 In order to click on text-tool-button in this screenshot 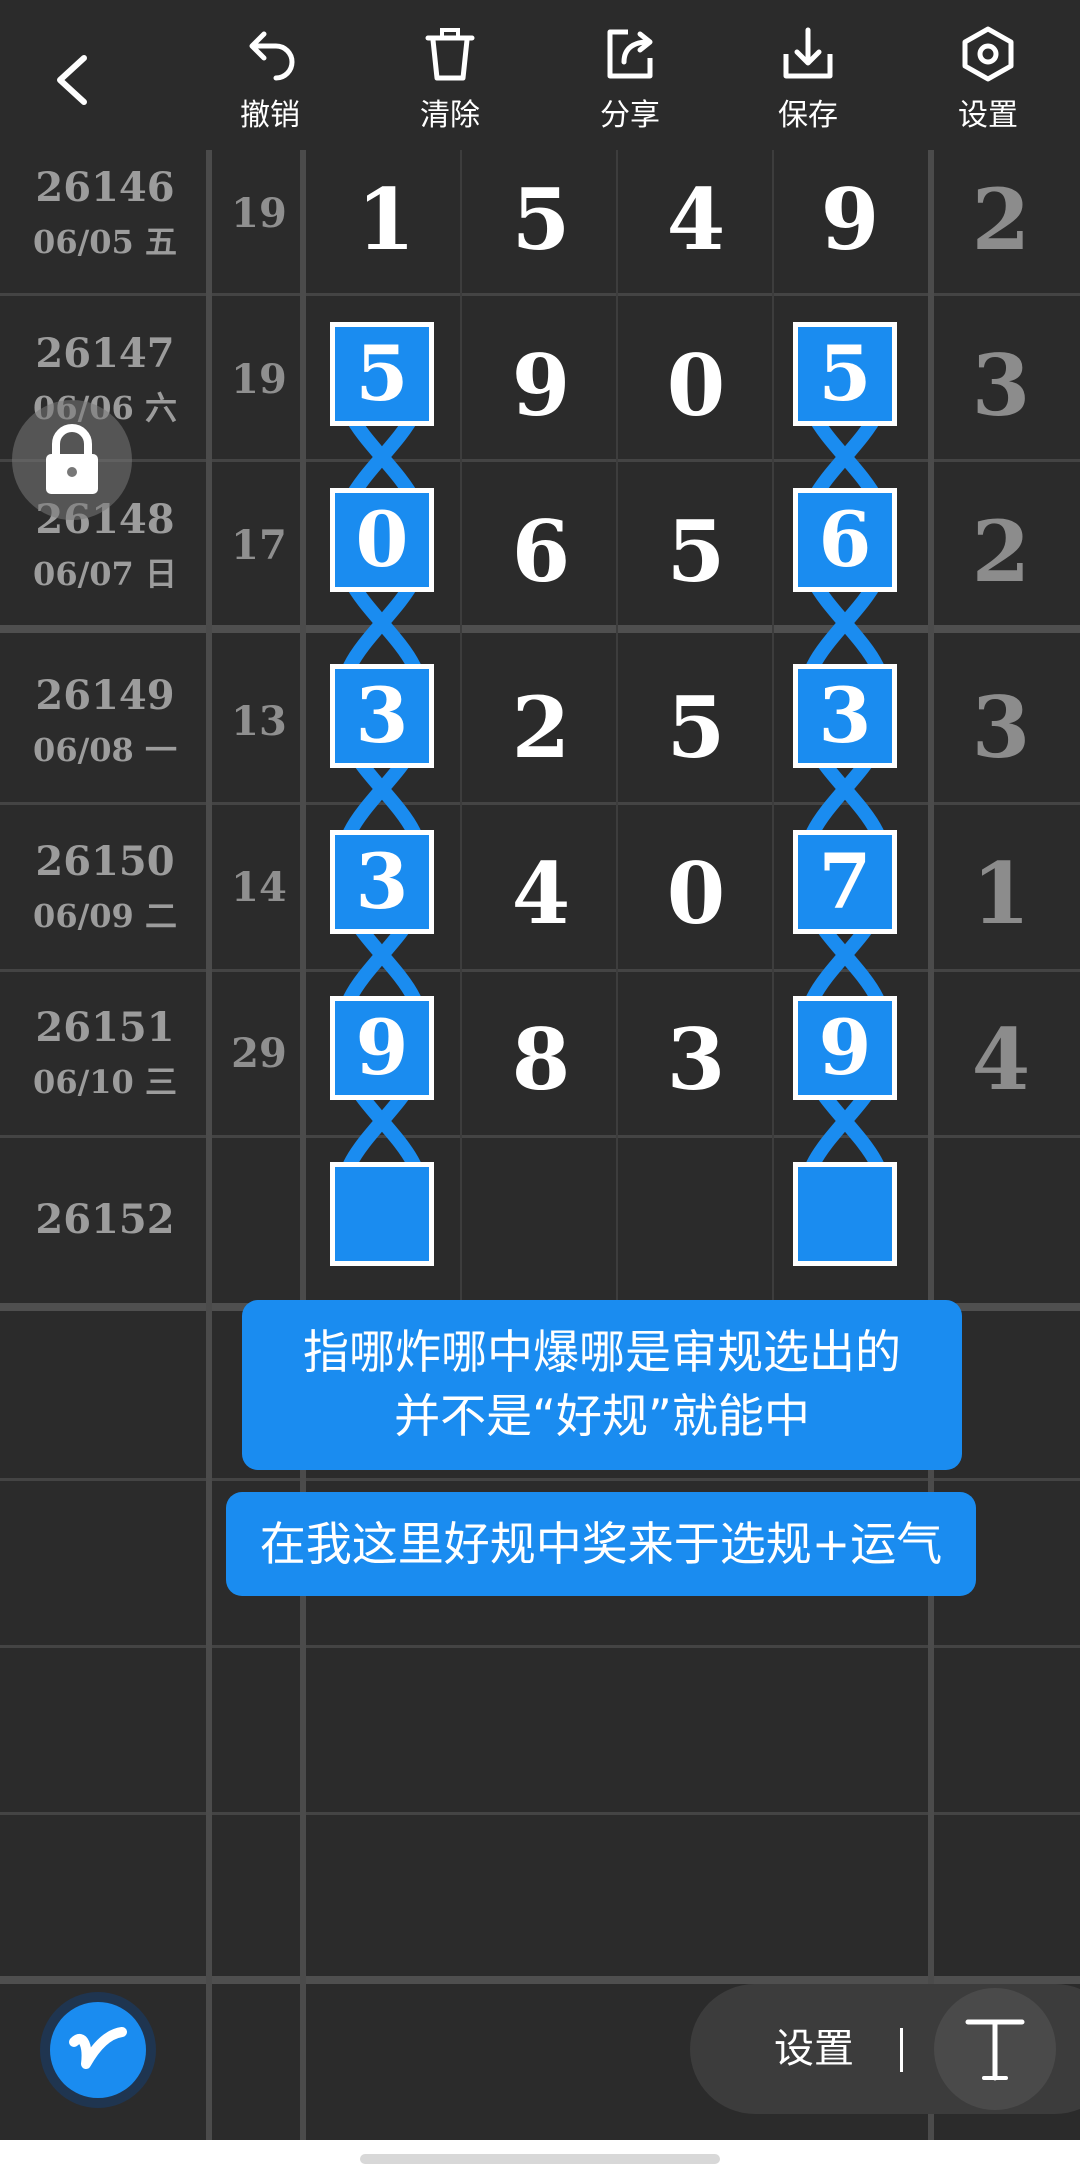, I will do `click(995, 2049)`.